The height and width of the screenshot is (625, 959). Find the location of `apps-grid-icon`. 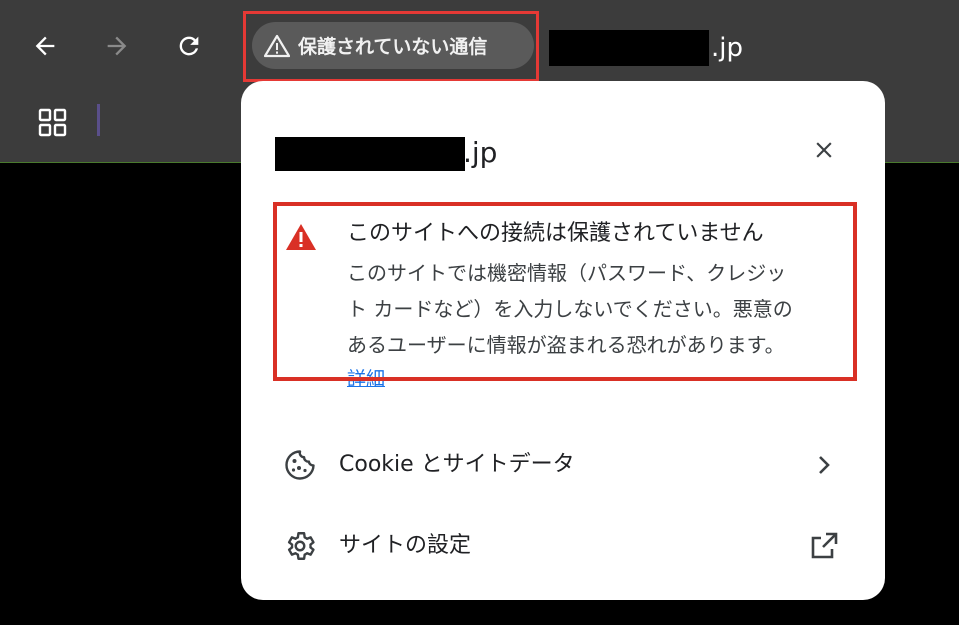

apps-grid-icon is located at coordinates (52, 122).